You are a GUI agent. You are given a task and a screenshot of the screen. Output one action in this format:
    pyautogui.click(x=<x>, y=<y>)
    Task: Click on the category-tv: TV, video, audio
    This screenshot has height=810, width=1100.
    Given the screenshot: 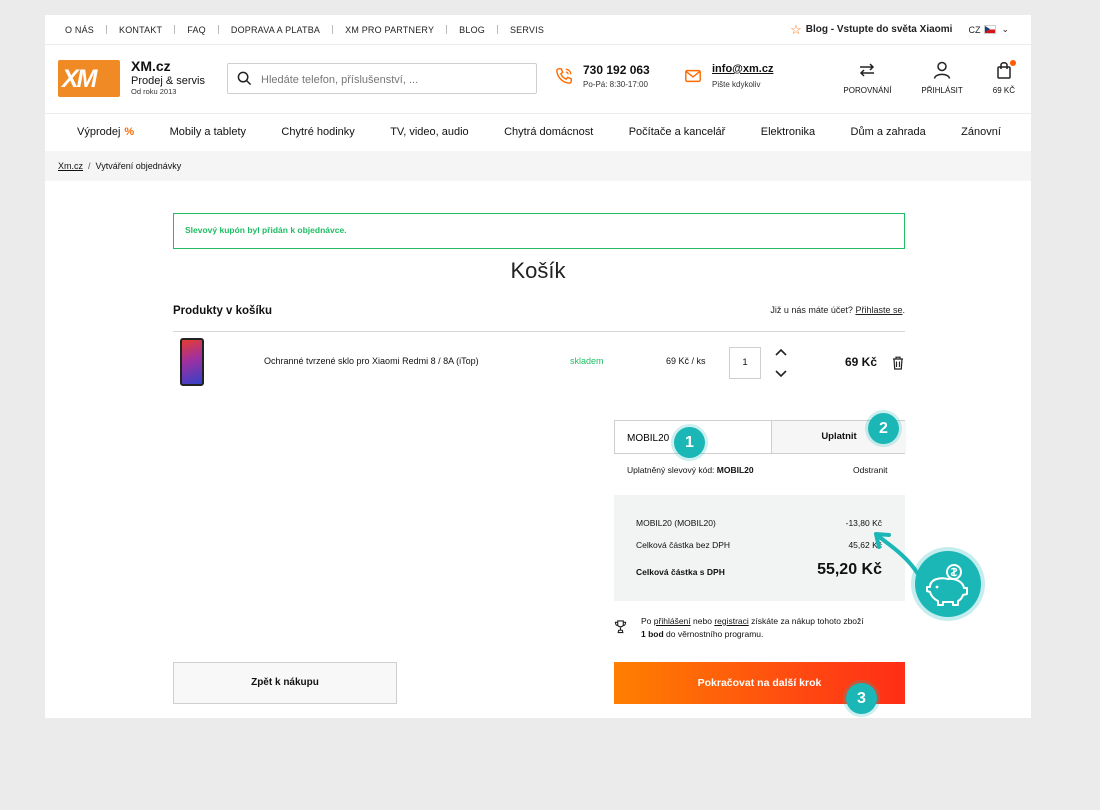 What is the action you would take?
    pyautogui.click(x=429, y=132)
    